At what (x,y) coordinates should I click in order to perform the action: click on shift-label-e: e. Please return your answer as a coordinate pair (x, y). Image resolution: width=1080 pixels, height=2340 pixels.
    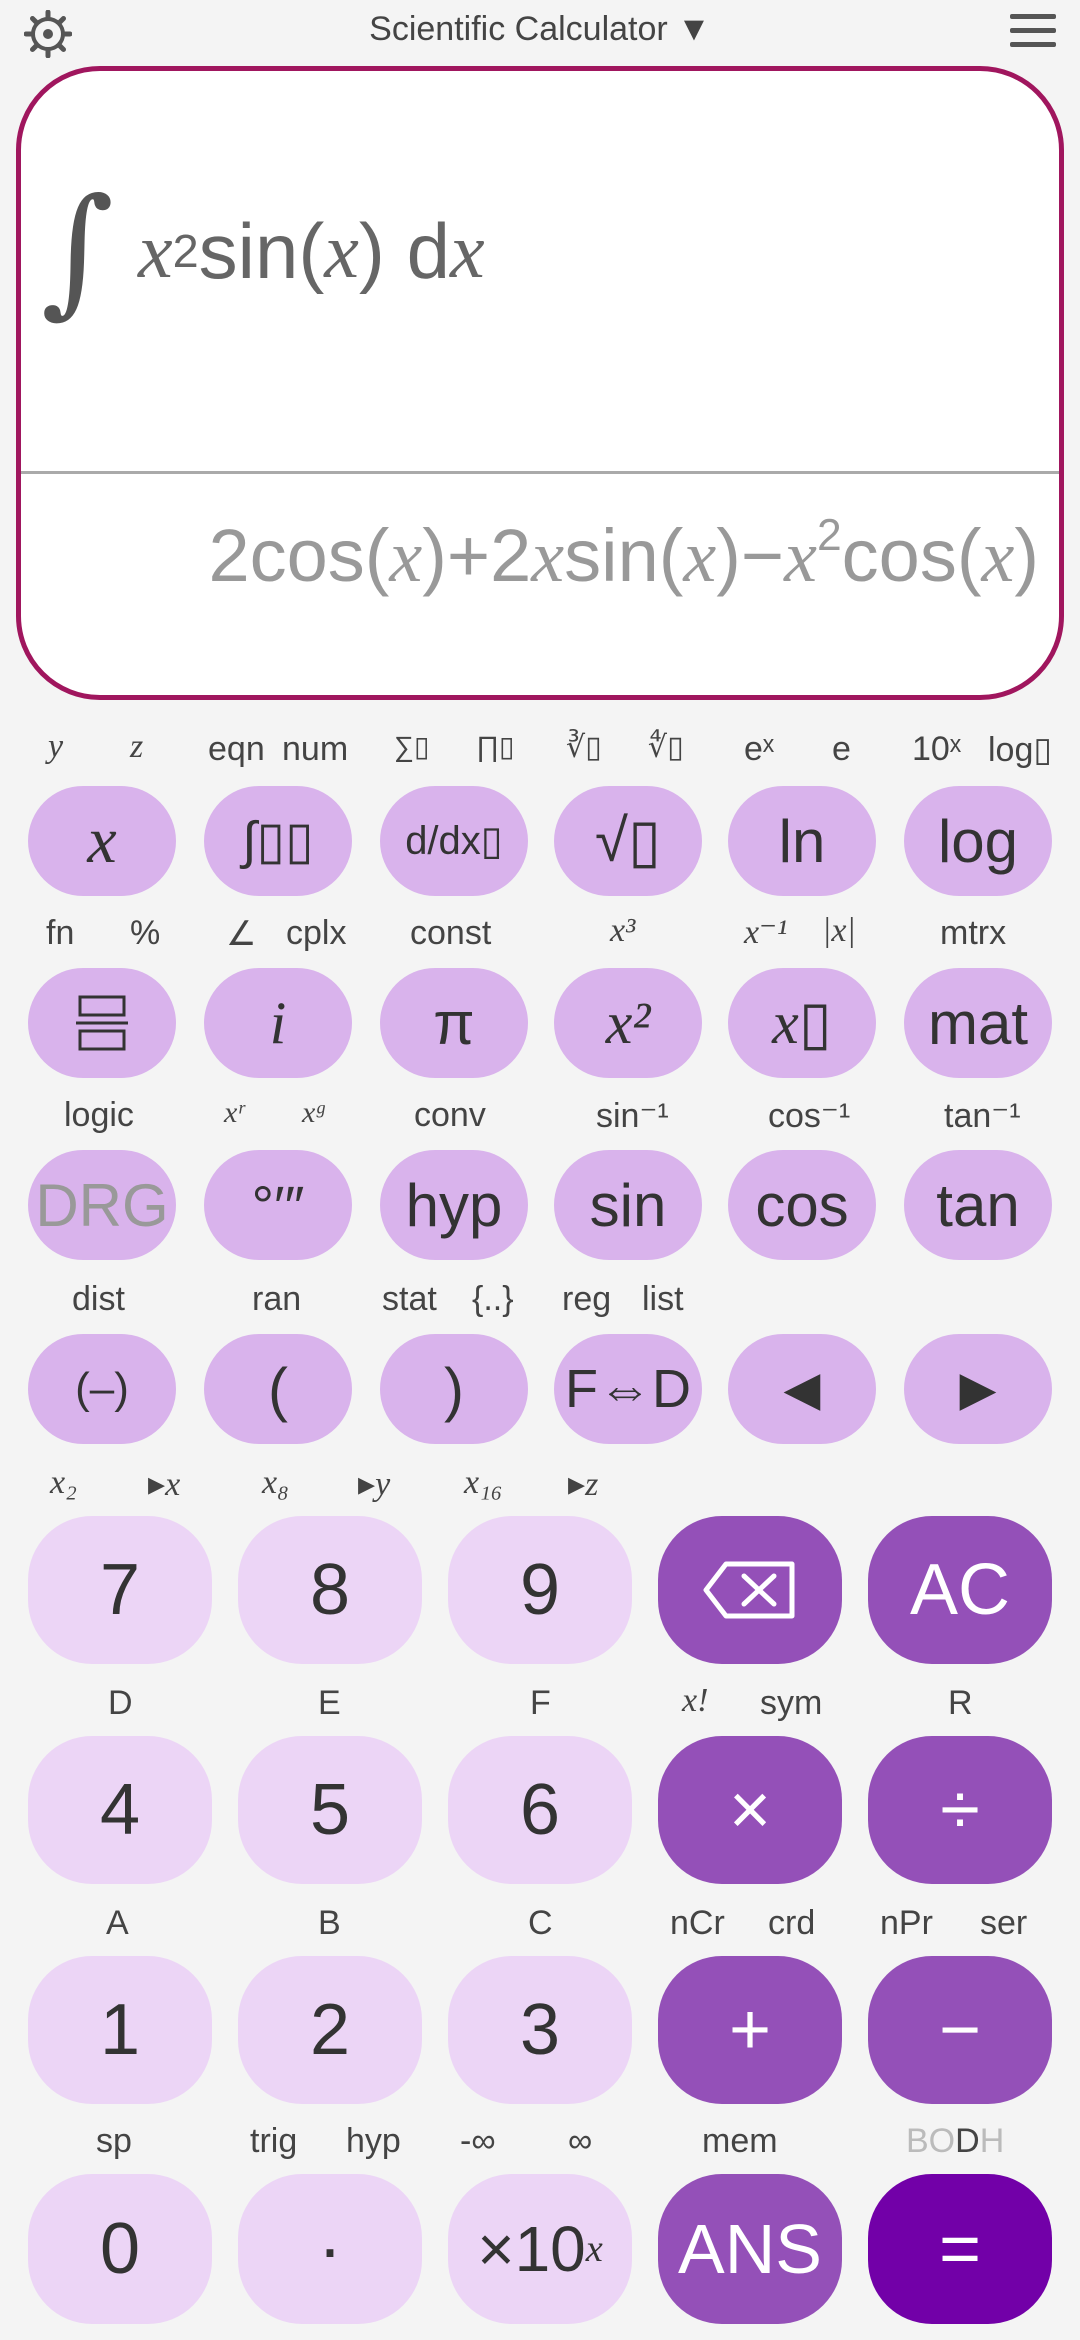
    Looking at the image, I should click on (841, 749).